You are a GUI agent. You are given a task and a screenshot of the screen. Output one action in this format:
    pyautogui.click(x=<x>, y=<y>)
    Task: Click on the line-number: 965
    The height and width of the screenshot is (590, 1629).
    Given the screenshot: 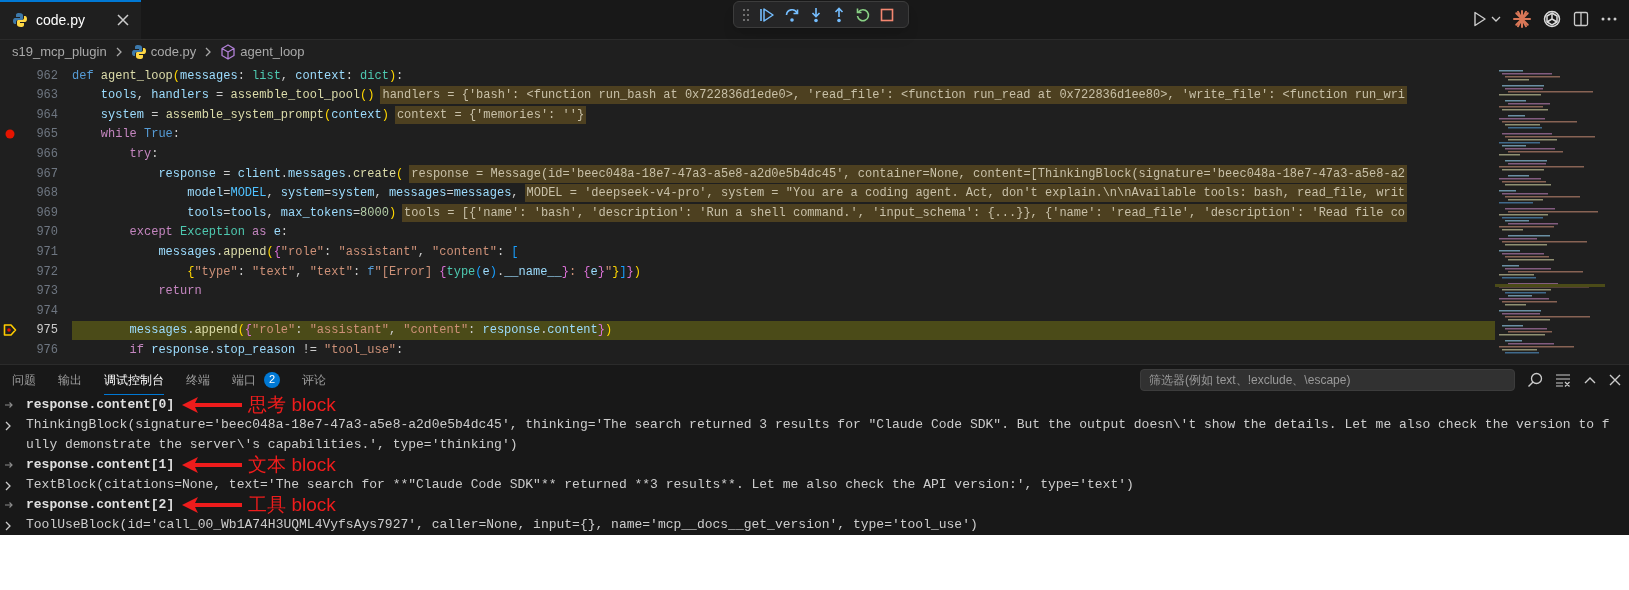 What is the action you would take?
    pyautogui.click(x=46, y=135)
    